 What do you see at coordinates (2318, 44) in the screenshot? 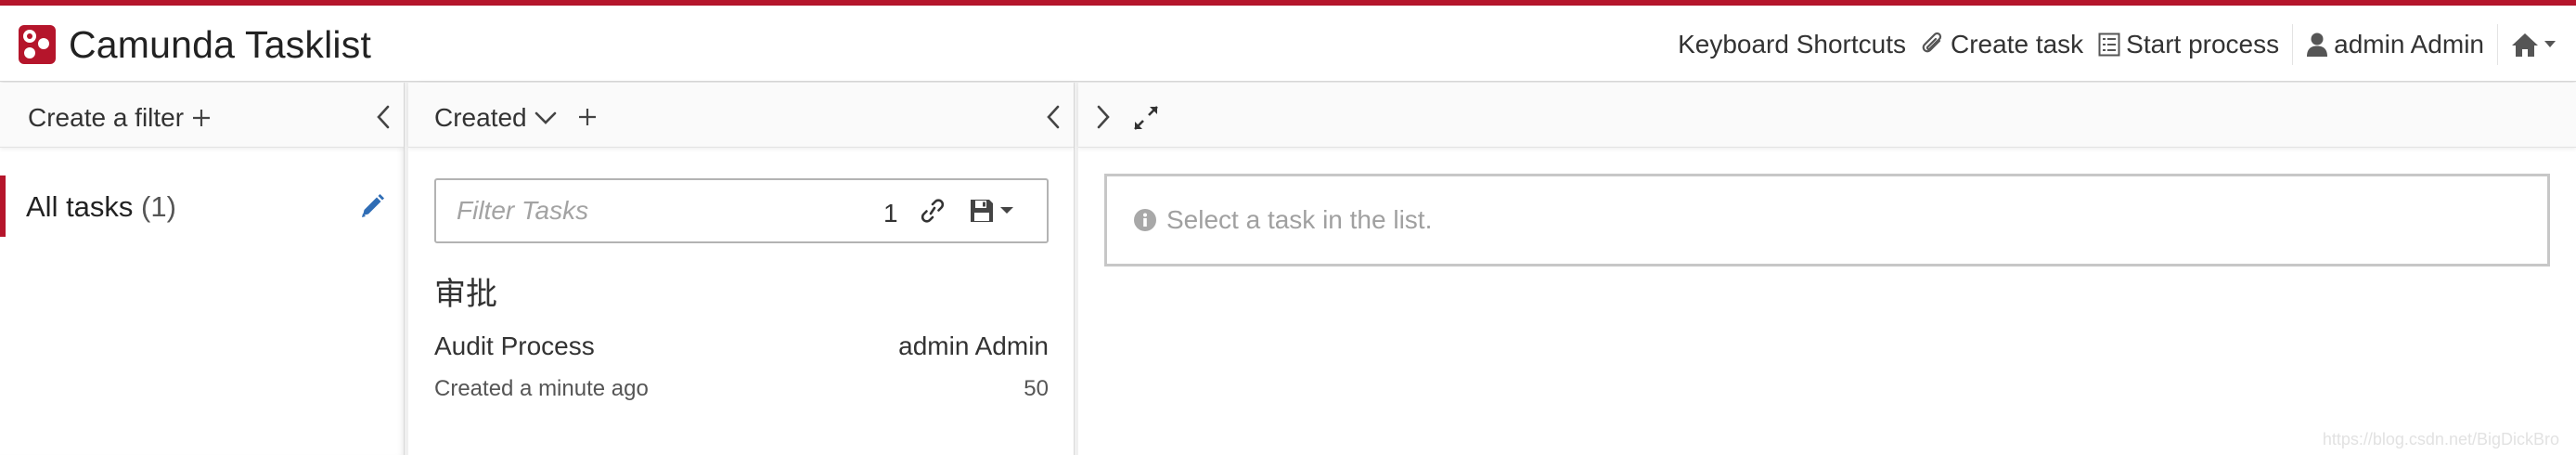
I see `user-icon` at bounding box center [2318, 44].